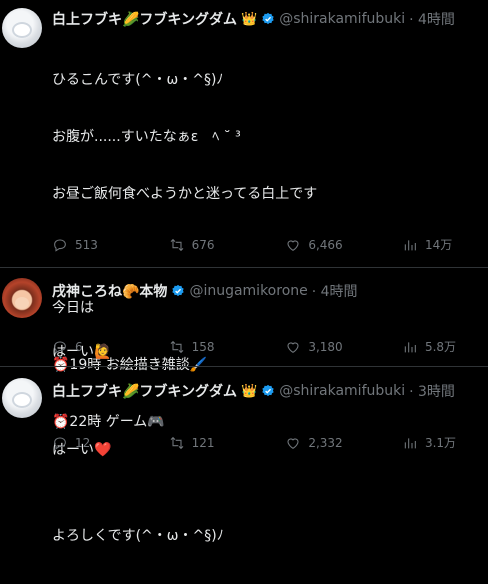 This screenshot has height=584, width=488. What do you see at coordinates (248, 291) in the screenshot?
I see `handle: @inugamikorone` at bounding box center [248, 291].